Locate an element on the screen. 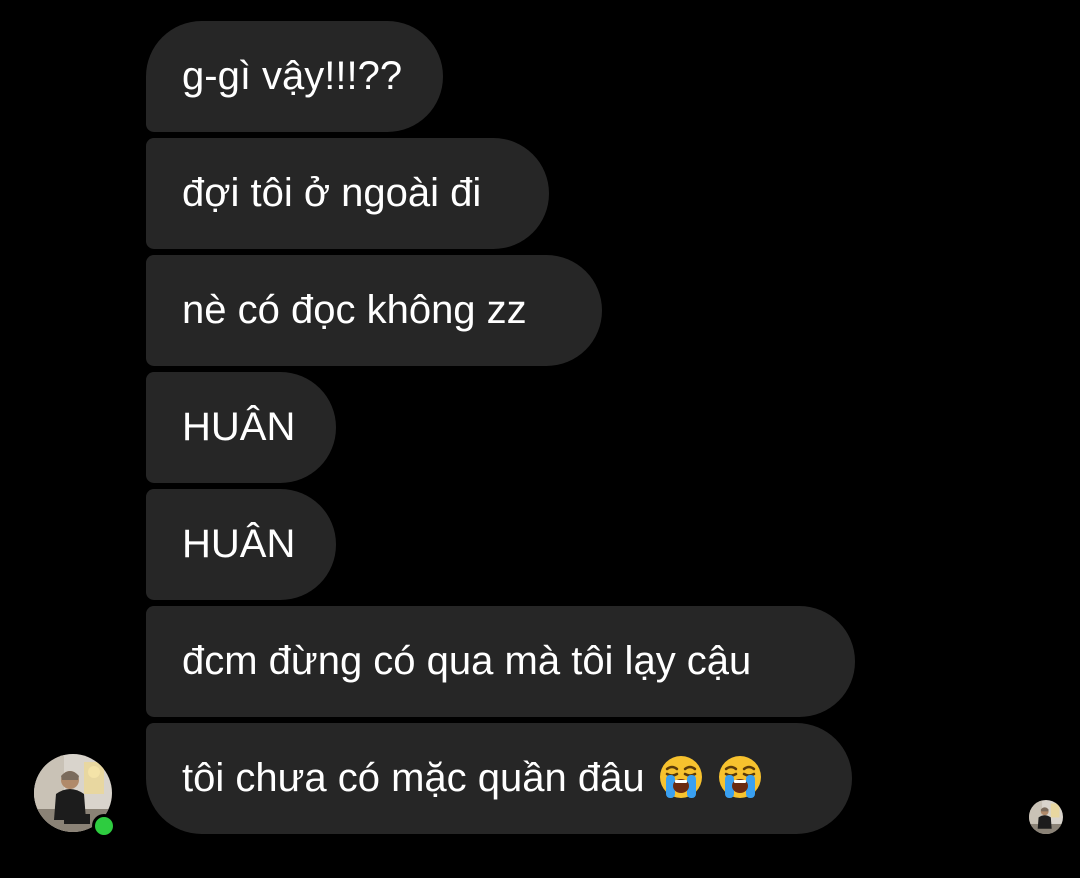 The height and width of the screenshot is (878, 1080). message-bubble: g-gì vậy!!!?? is located at coordinates (294, 76).